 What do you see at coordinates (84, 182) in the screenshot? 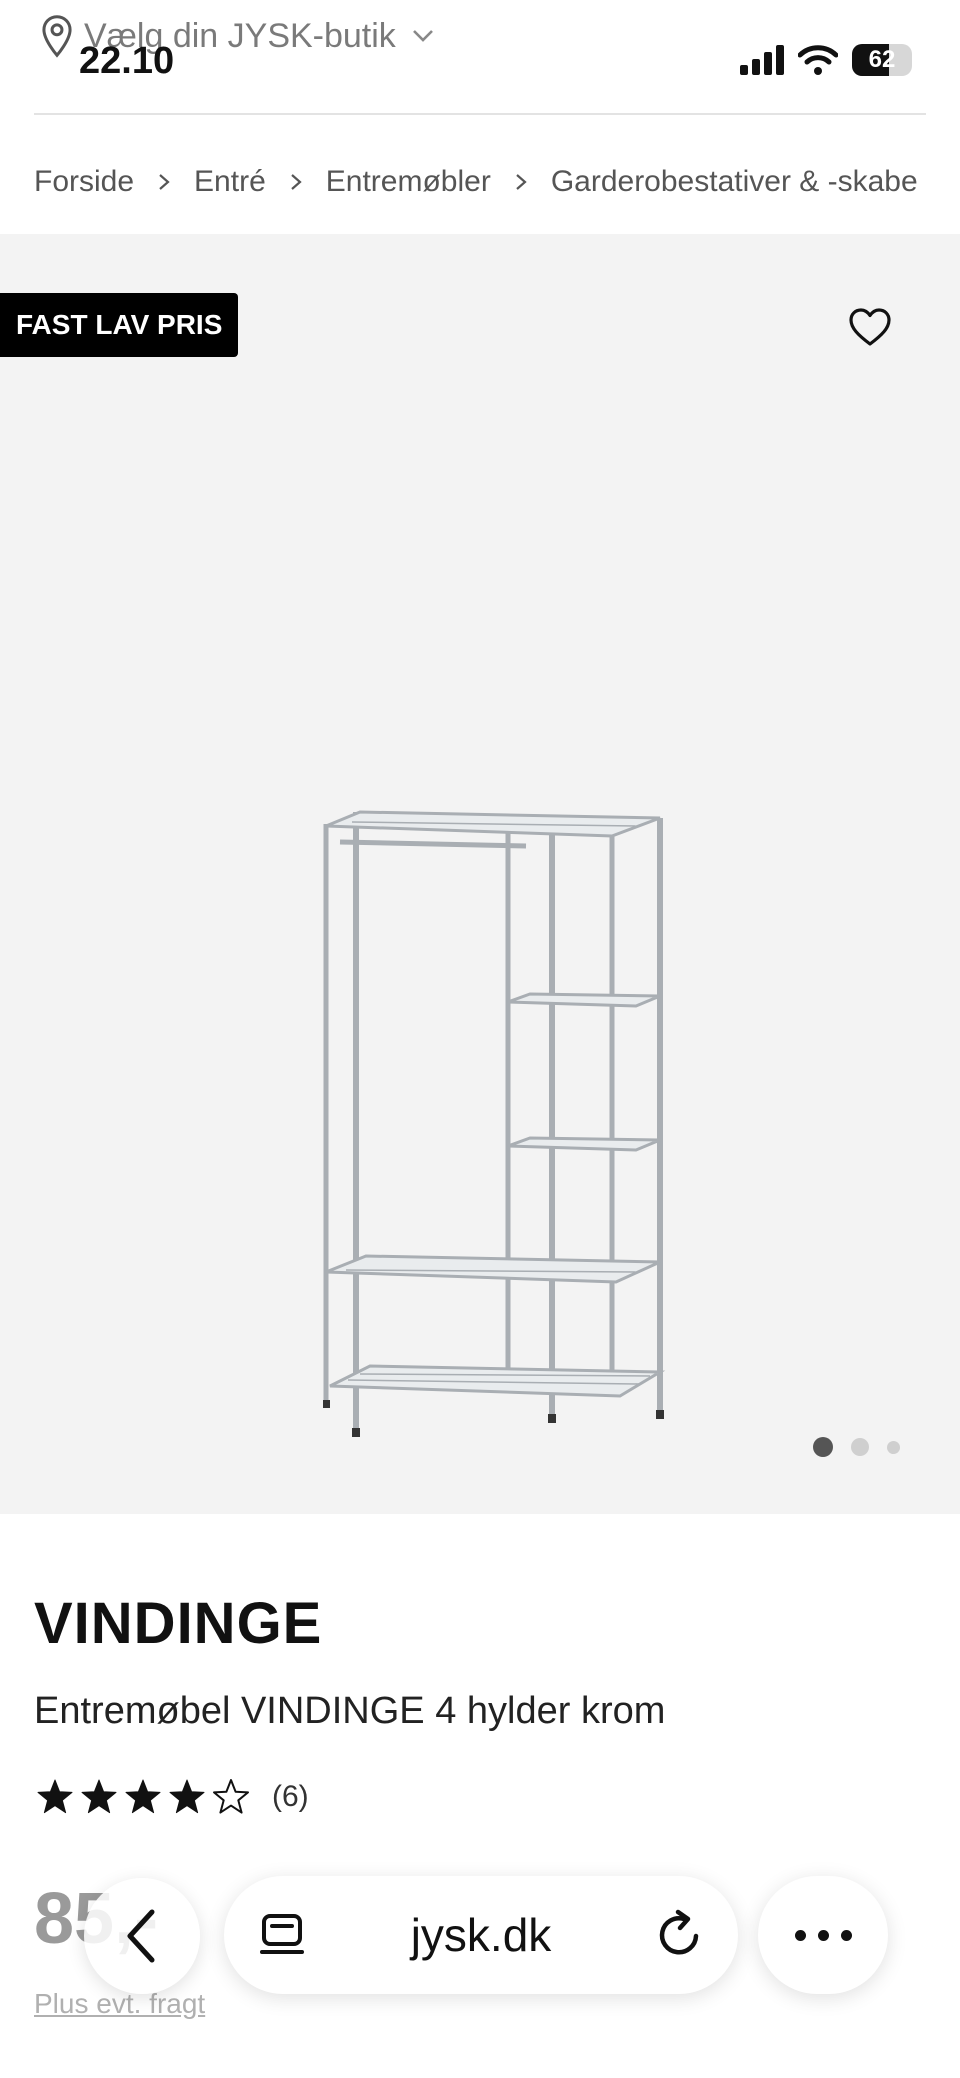
I see `breadcrumb-item-forside: Forside` at bounding box center [84, 182].